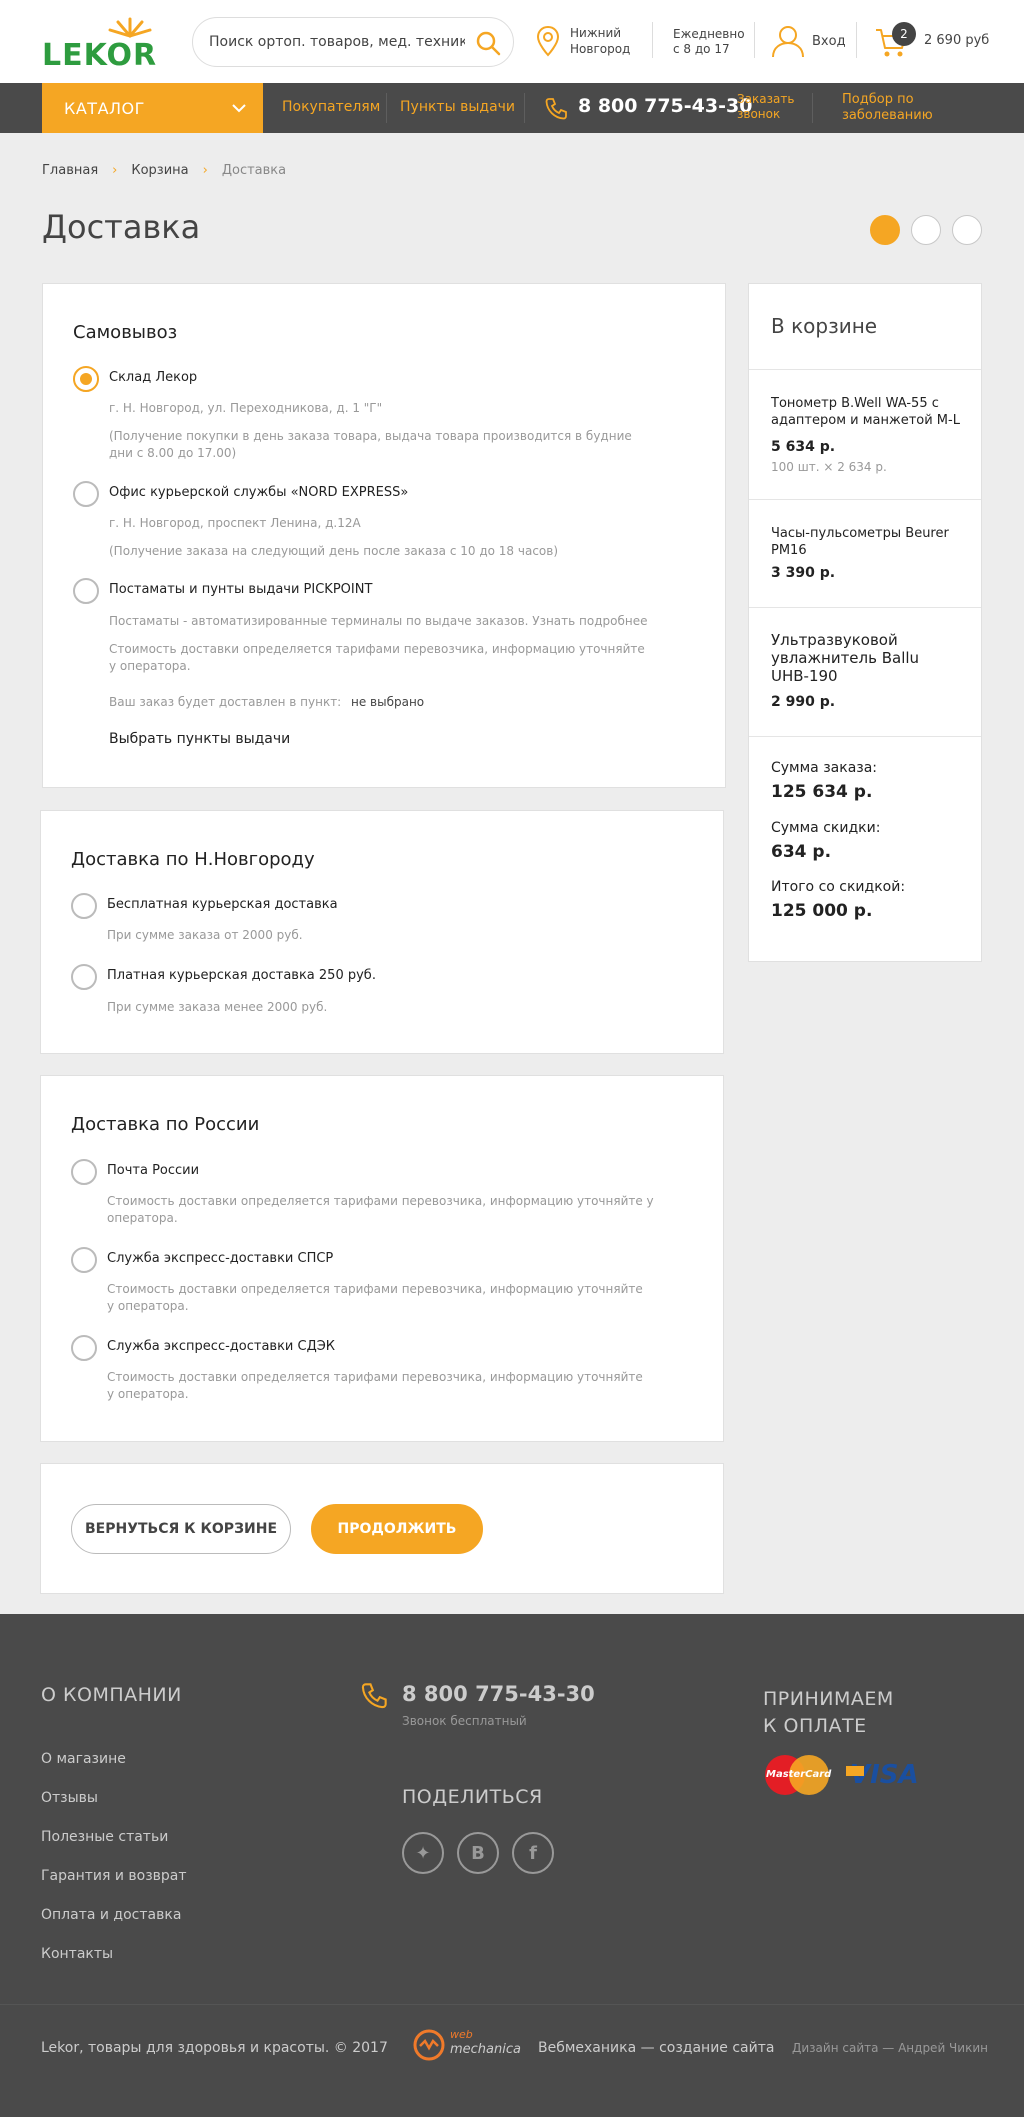 This screenshot has height=2117, width=1024. What do you see at coordinates (799, 1774) in the screenshot?
I see `mastercard-label: MasterCard` at bounding box center [799, 1774].